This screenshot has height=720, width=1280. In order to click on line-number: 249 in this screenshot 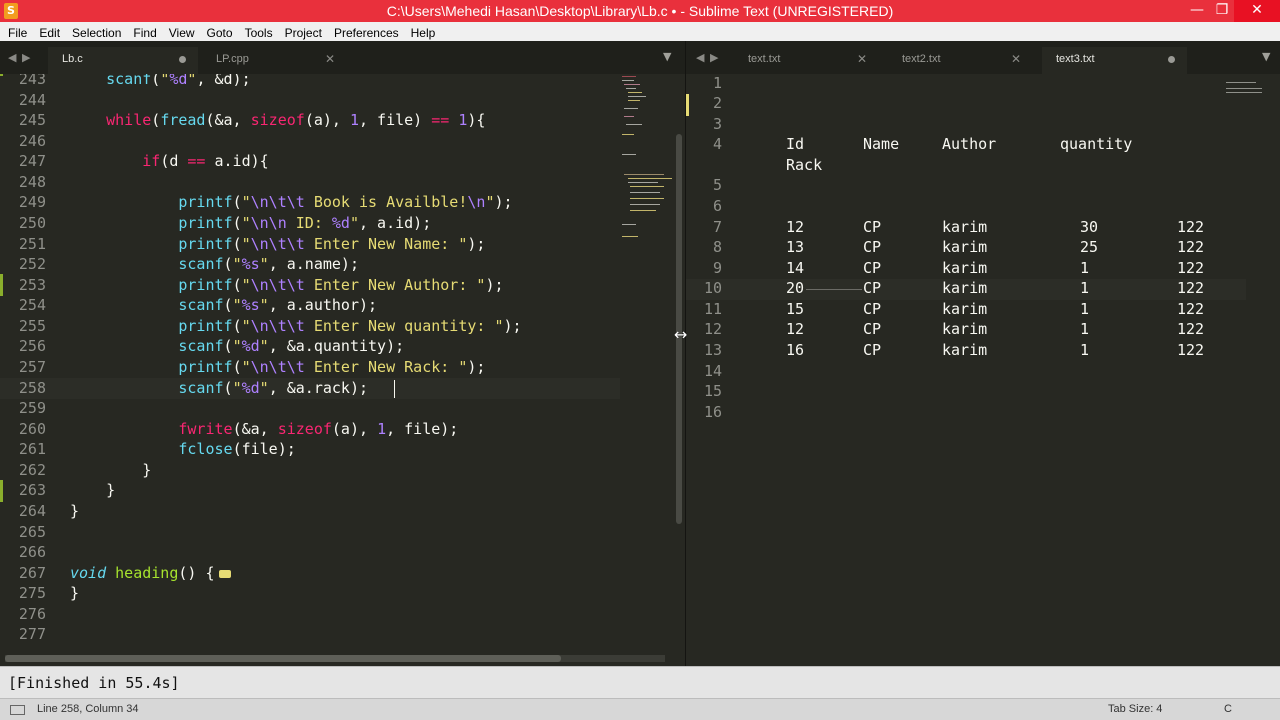, I will do `click(32, 202)`.